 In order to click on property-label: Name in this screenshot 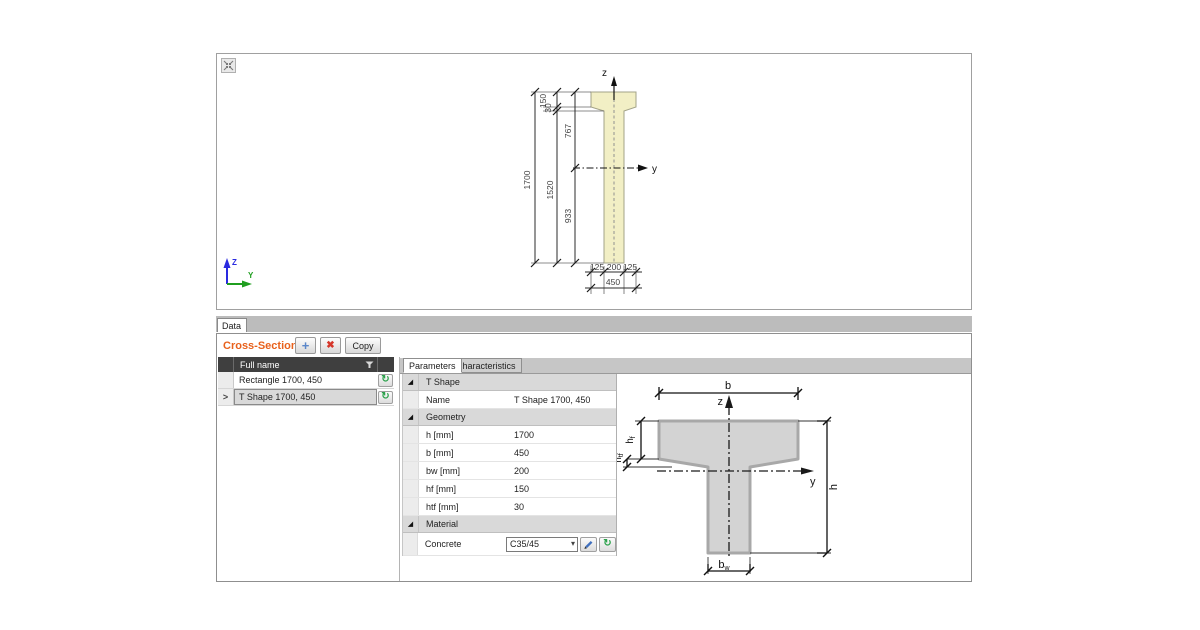, I will do `click(438, 399)`.